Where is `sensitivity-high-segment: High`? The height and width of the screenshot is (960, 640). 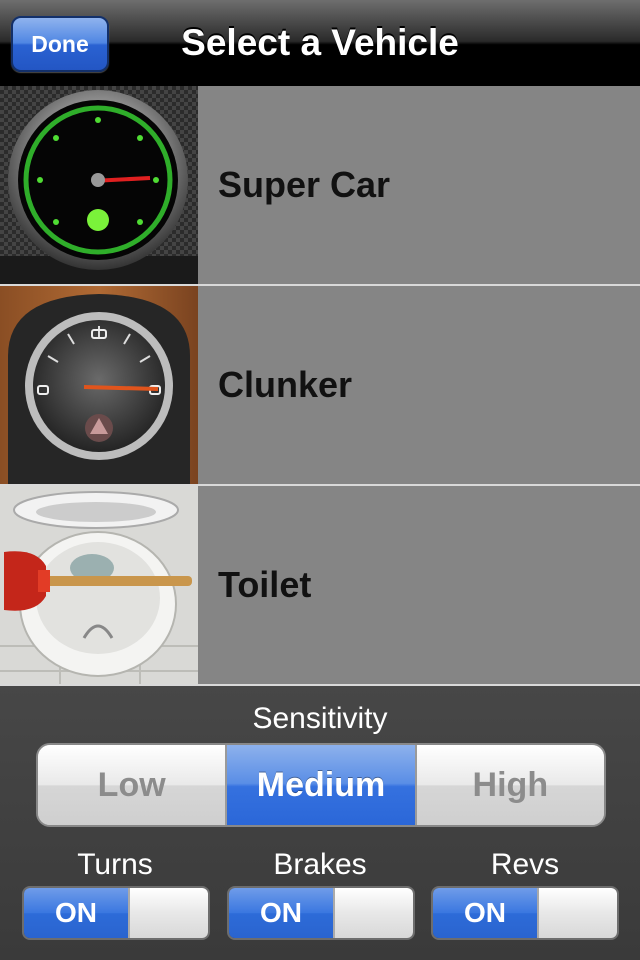
sensitivity-high-segment: High is located at coordinates (510, 785).